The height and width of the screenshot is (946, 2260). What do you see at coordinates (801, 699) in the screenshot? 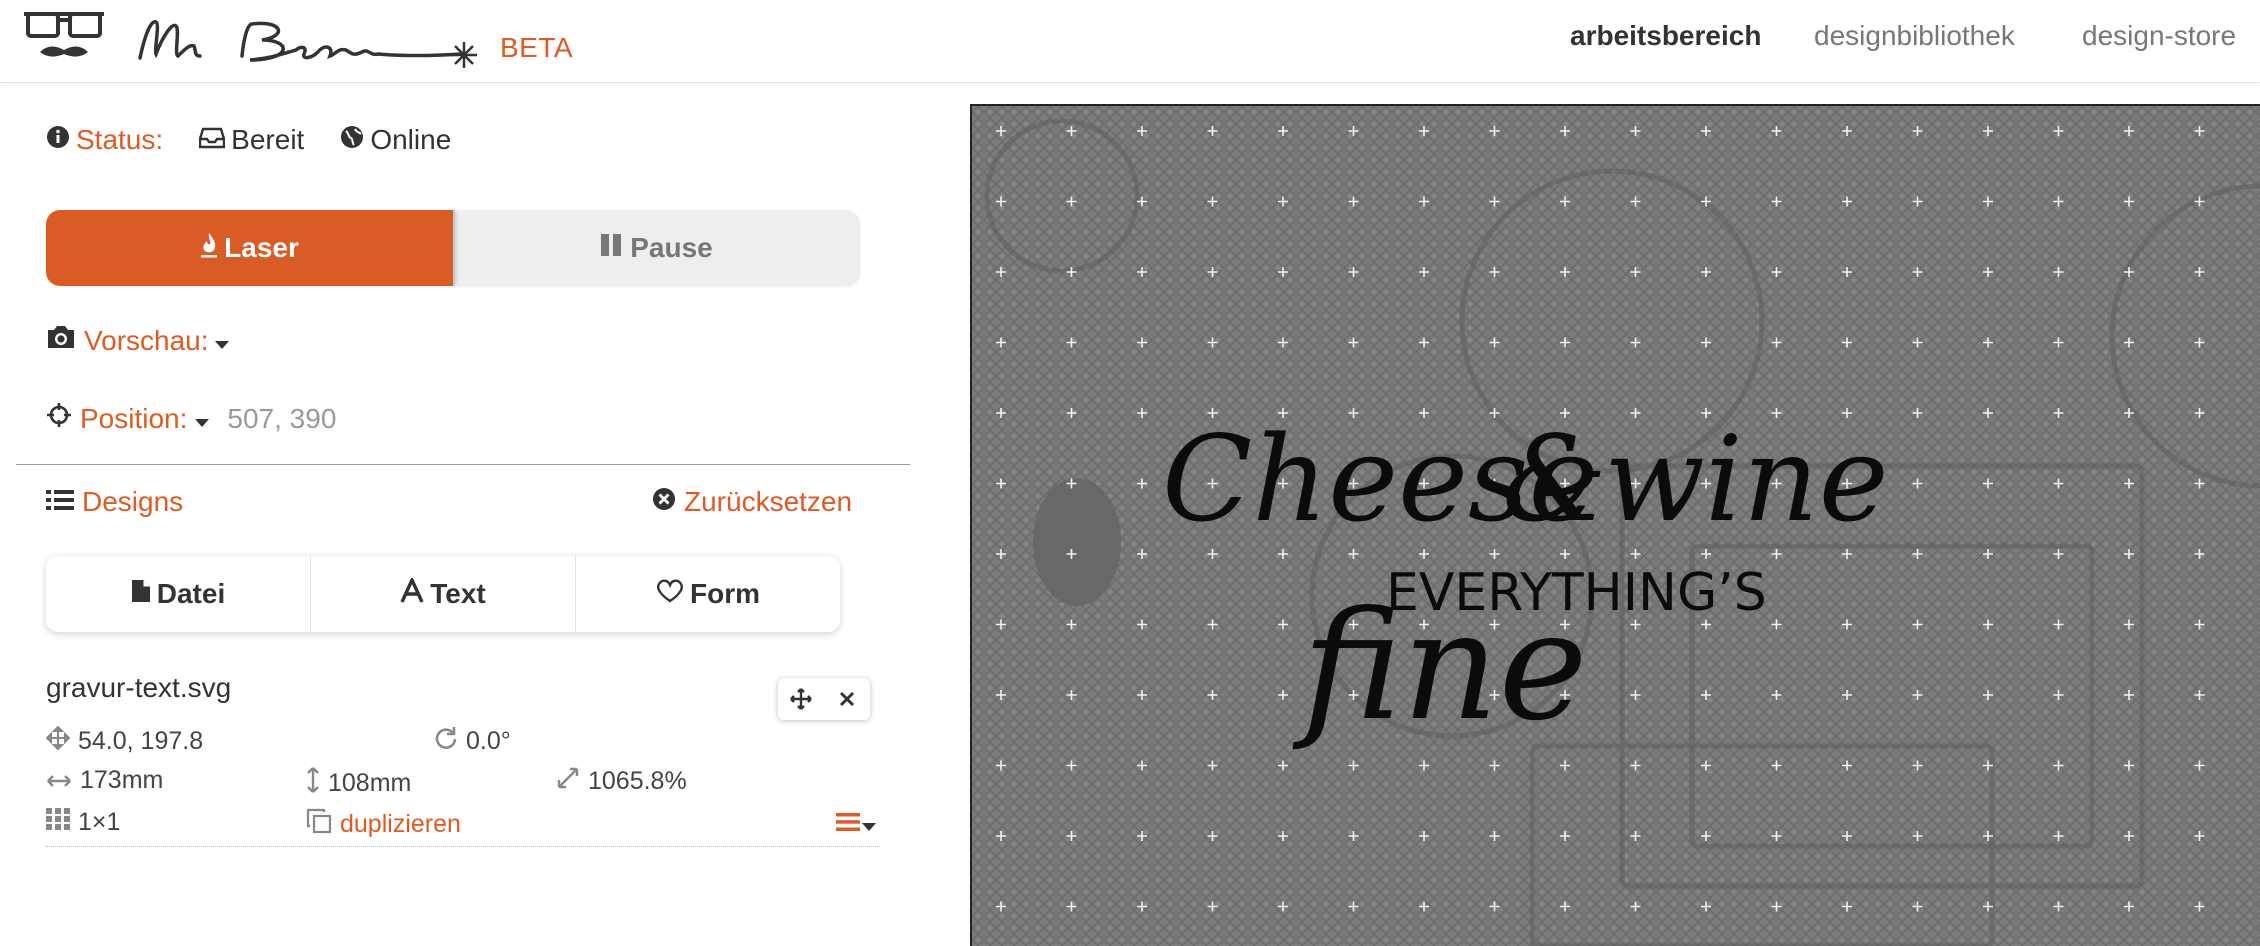
I see `move-arrows-icon` at bounding box center [801, 699].